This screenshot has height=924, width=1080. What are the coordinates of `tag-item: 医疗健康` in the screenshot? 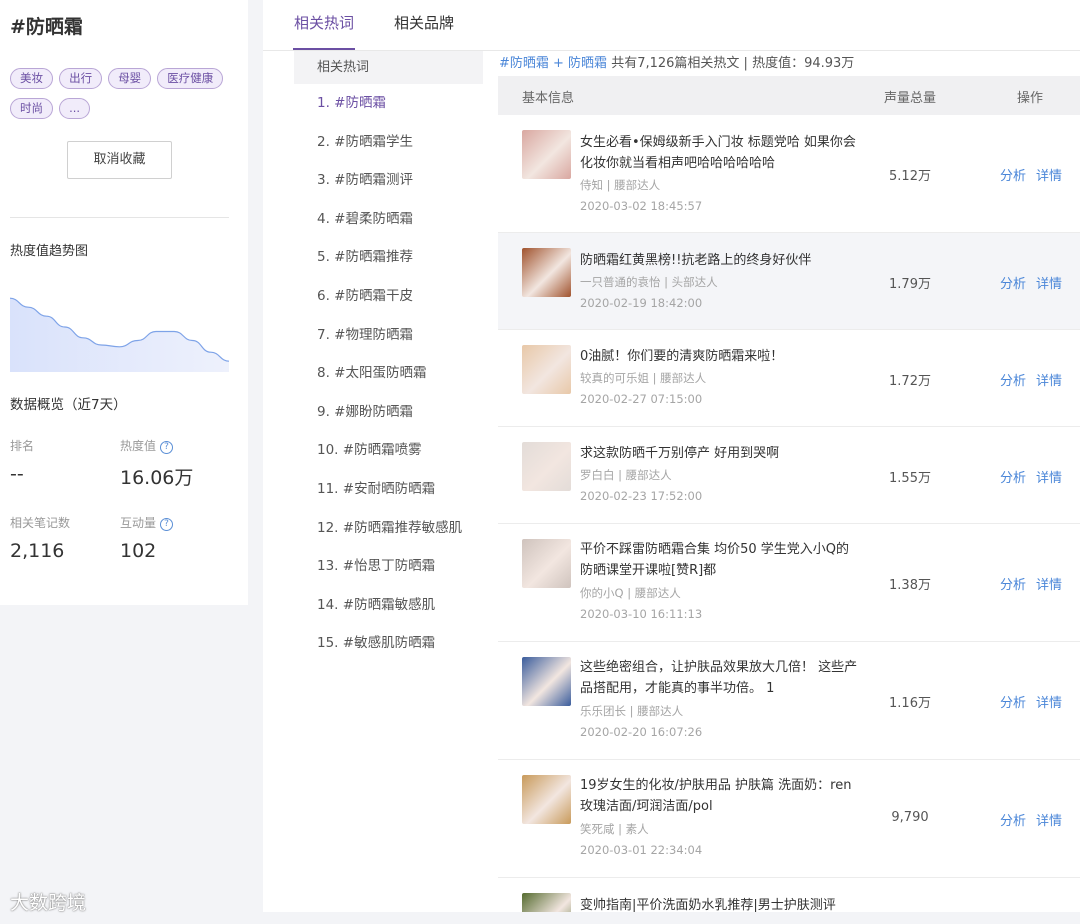 It's located at (190, 78).